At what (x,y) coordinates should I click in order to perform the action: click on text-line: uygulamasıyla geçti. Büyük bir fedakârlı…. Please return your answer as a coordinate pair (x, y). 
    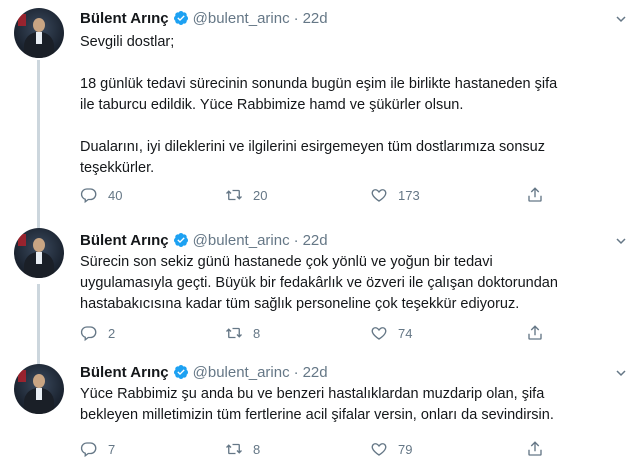
    Looking at the image, I should click on (319, 283).